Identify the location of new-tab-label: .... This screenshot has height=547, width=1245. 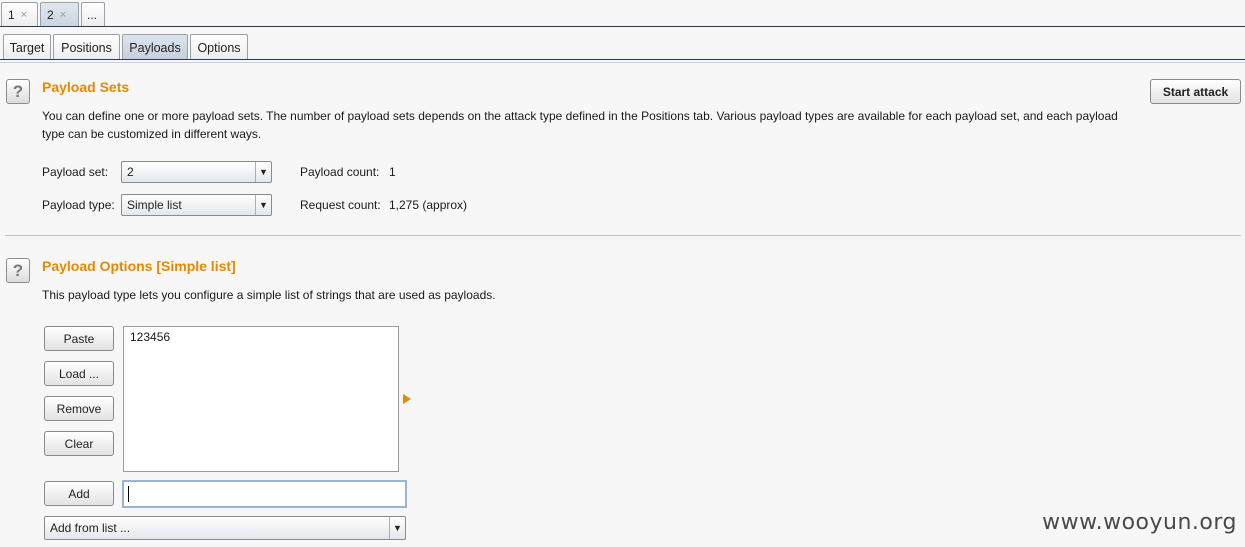
(92, 15).